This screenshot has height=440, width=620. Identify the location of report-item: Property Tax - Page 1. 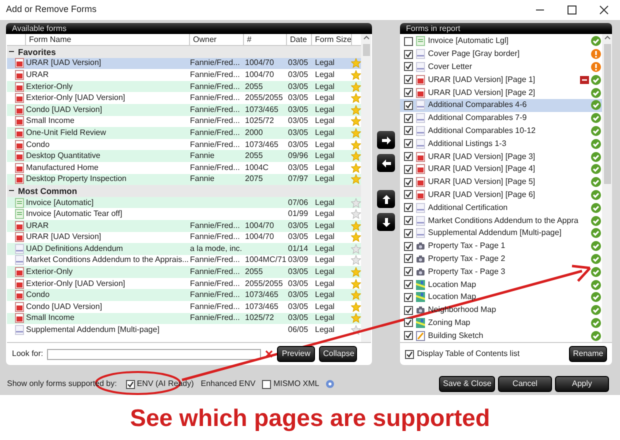
(501, 246).